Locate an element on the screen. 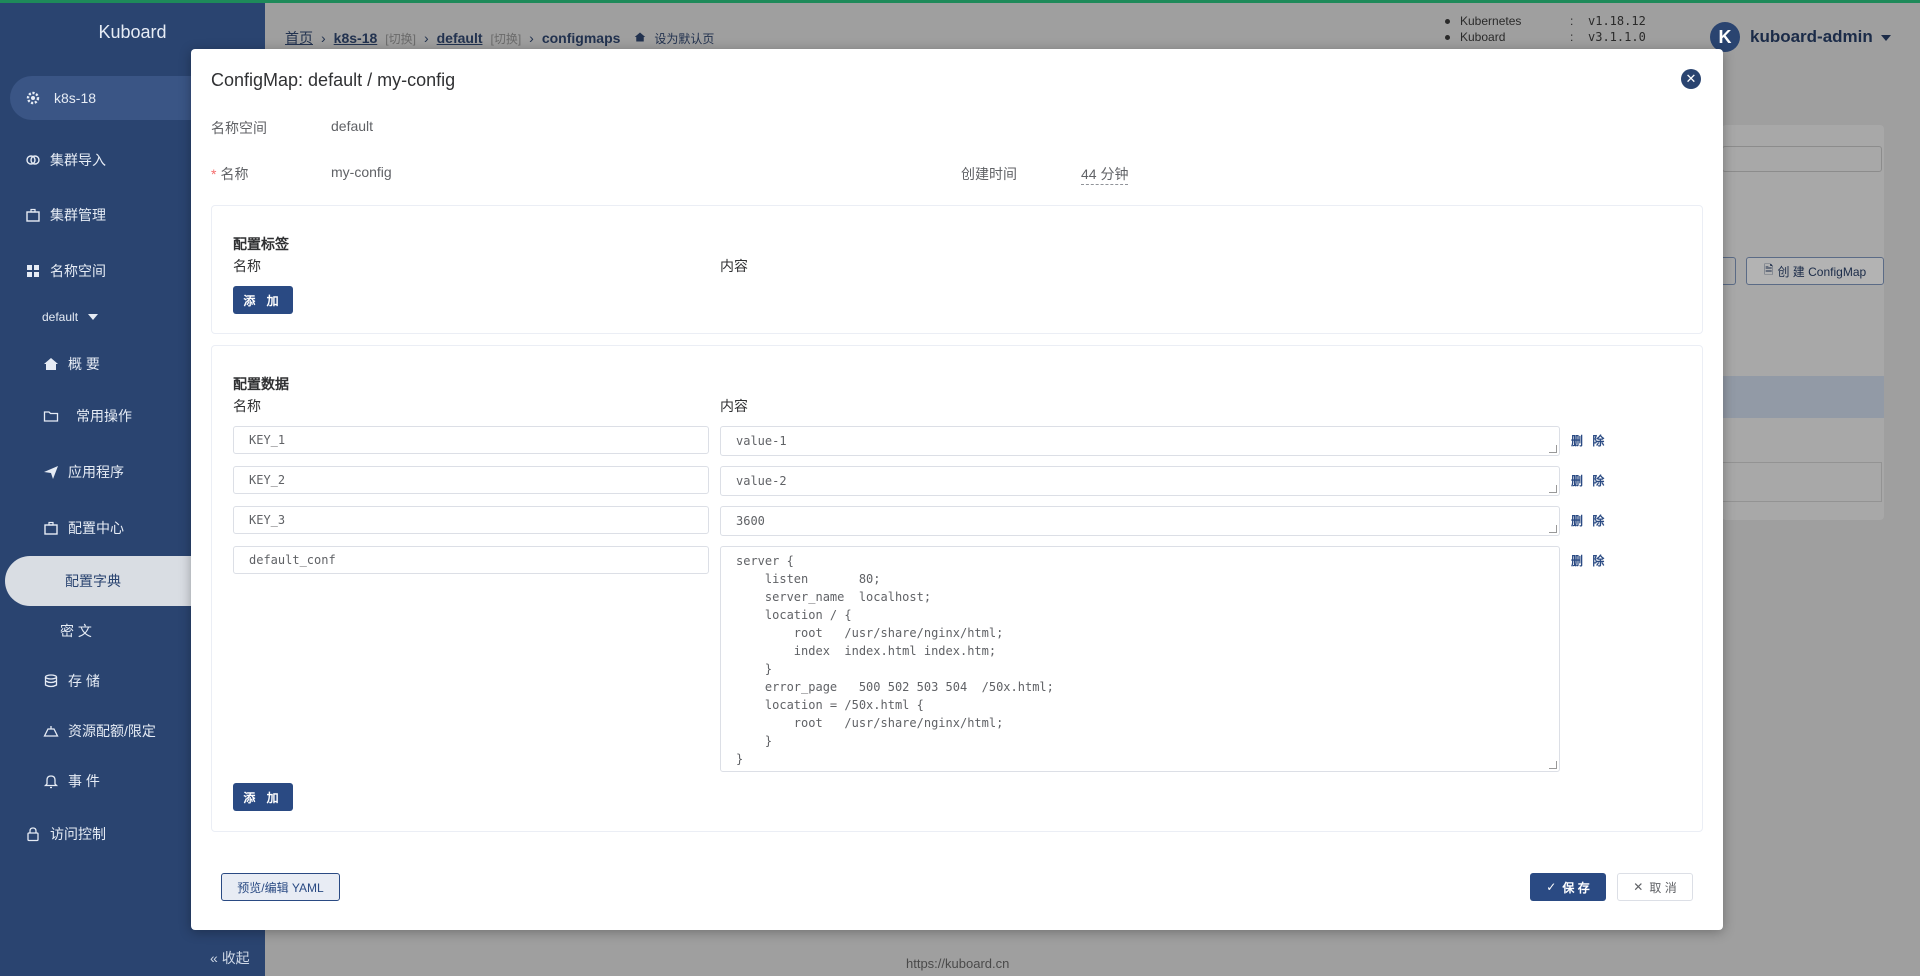 The width and height of the screenshot is (1920, 976). created-time-label: 创建时间 is located at coordinates (989, 174).